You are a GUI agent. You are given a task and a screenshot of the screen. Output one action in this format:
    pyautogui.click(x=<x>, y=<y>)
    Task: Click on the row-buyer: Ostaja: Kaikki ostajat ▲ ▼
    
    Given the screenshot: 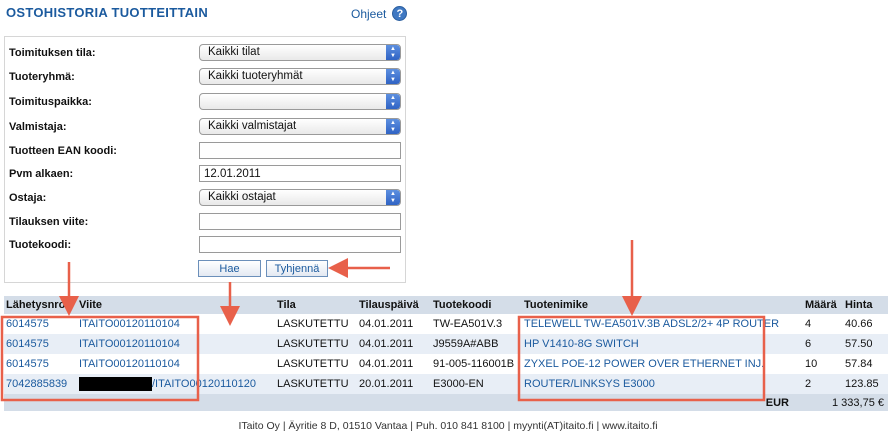 What is the action you would take?
    pyautogui.click(x=205, y=198)
    